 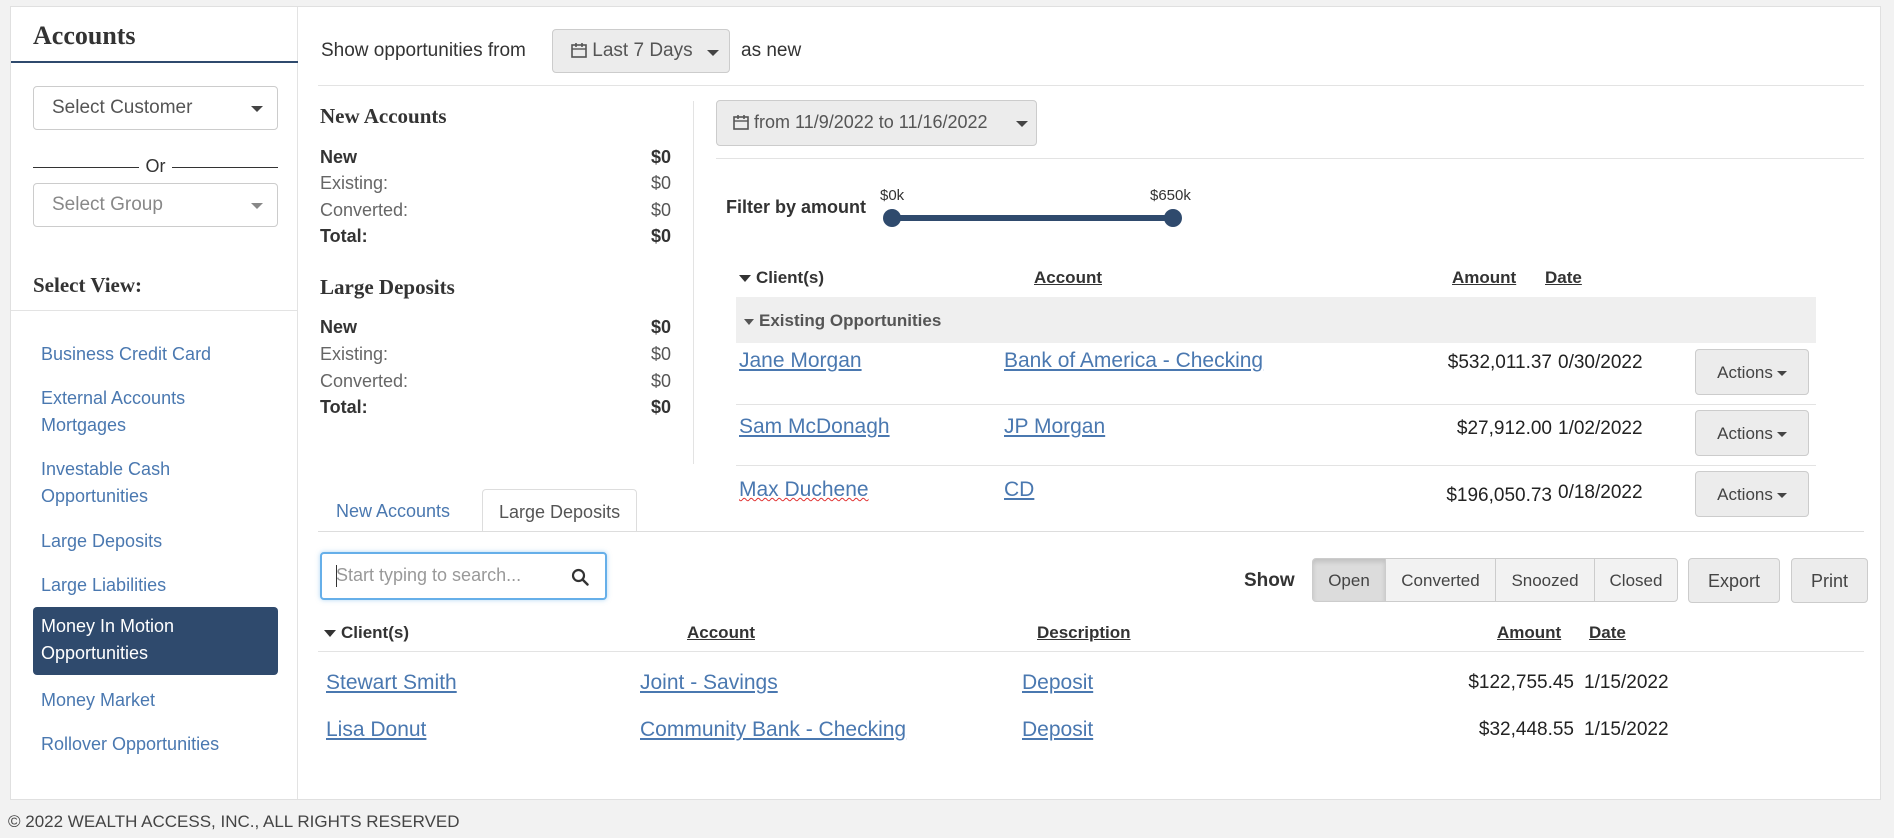 What do you see at coordinates (771, 50) in the screenshot?
I see `as-new-label: as new` at bounding box center [771, 50].